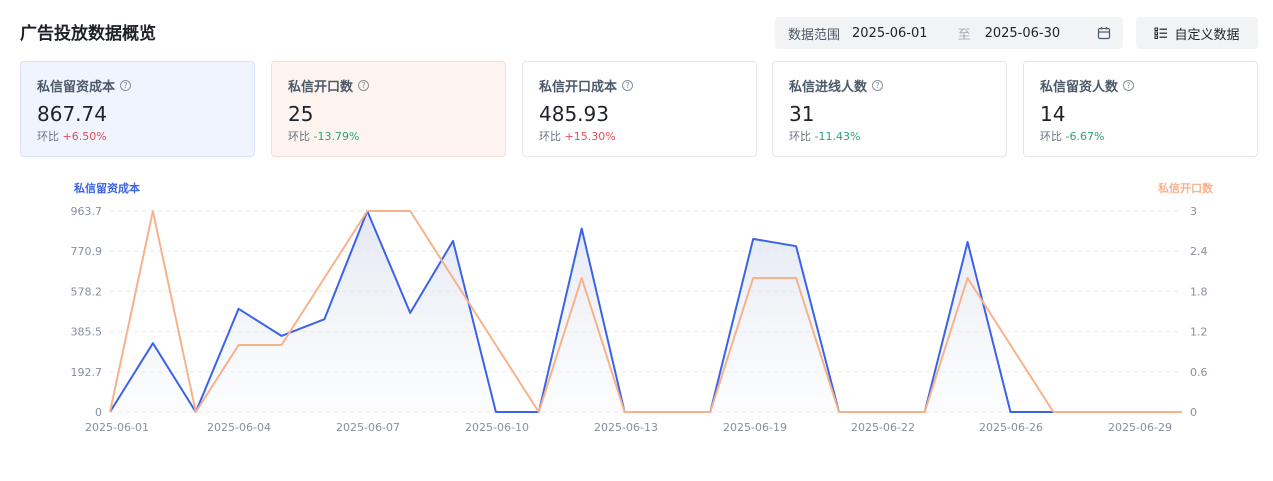  Describe the element at coordinates (1140, 109) in the screenshot. I see `metric-card-lead-count: 私信留资人数? 14 环比 -6.67%` at that location.